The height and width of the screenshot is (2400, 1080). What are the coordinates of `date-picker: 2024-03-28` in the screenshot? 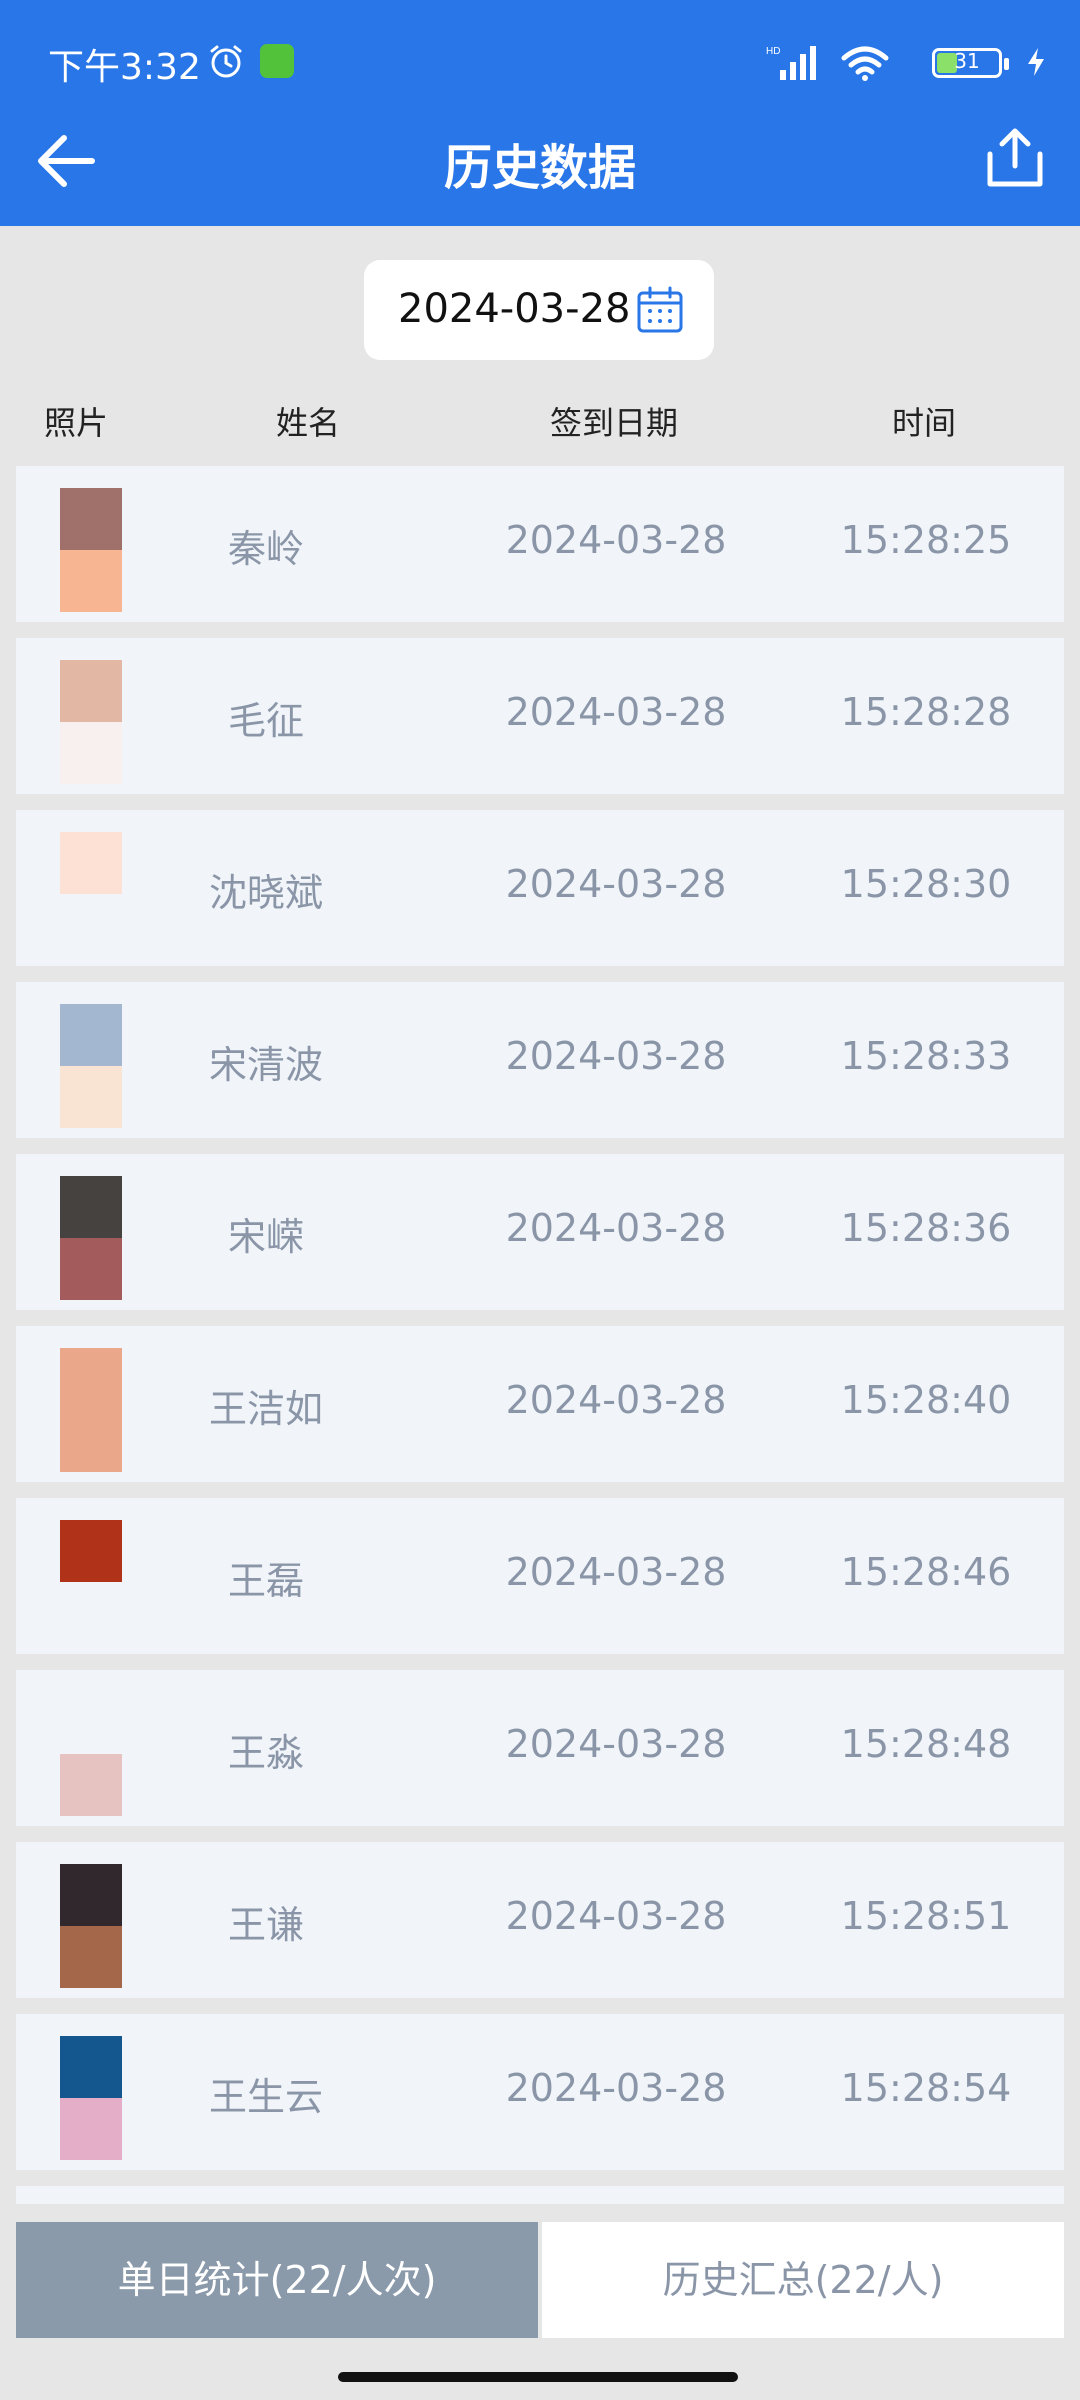 It's located at (539, 310).